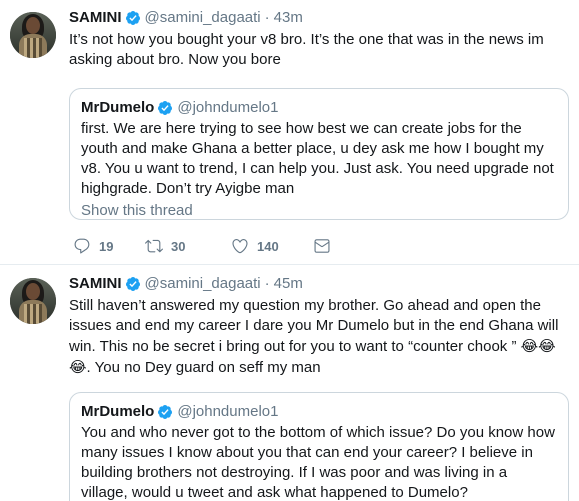 The image size is (579, 501). I want to click on tweet-header: SAMINI @samini_dagaati · 43m, so click(186, 18).